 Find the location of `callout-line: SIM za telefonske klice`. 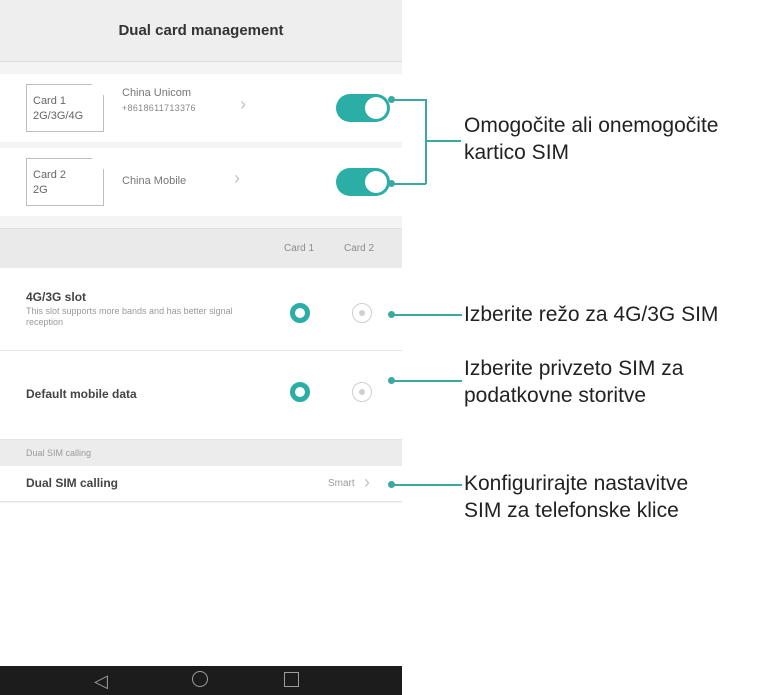

callout-line: SIM za telefonske klice is located at coordinates (571, 510).